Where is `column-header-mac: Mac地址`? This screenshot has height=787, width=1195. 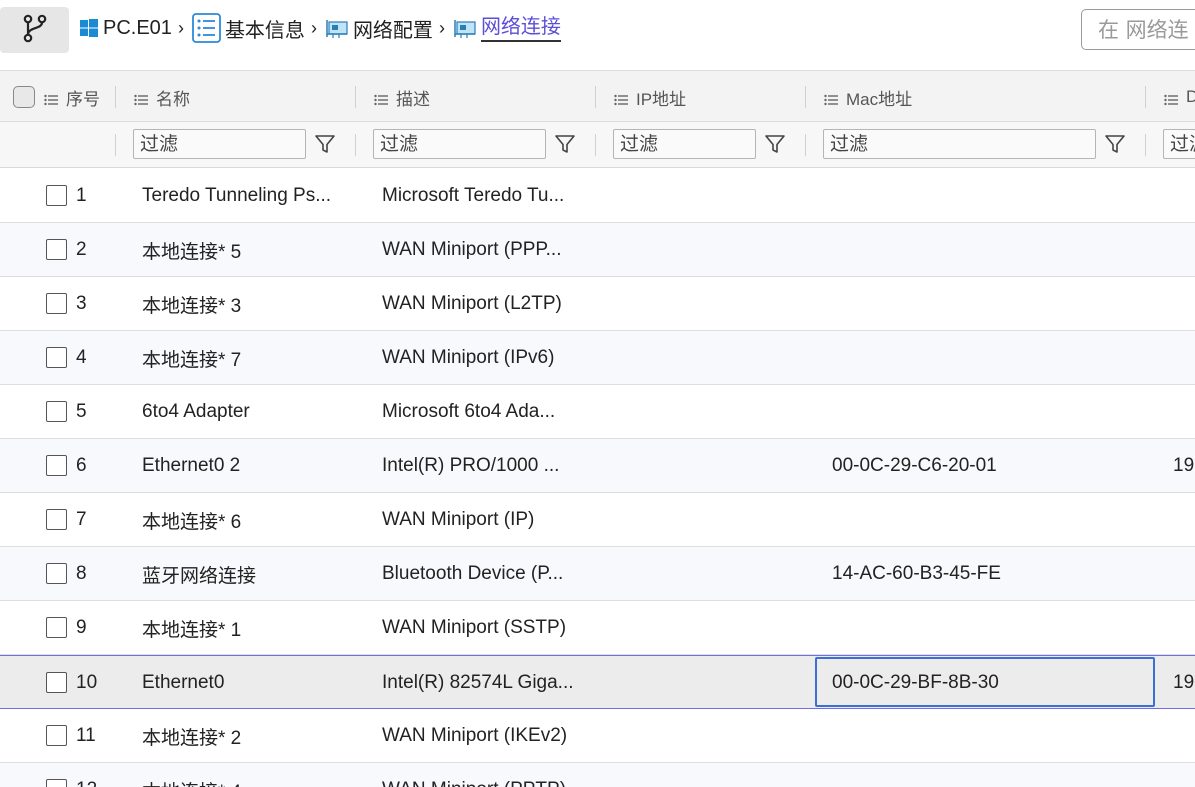 column-header-mac: Mac地址 is located at coordinates (979, 97).